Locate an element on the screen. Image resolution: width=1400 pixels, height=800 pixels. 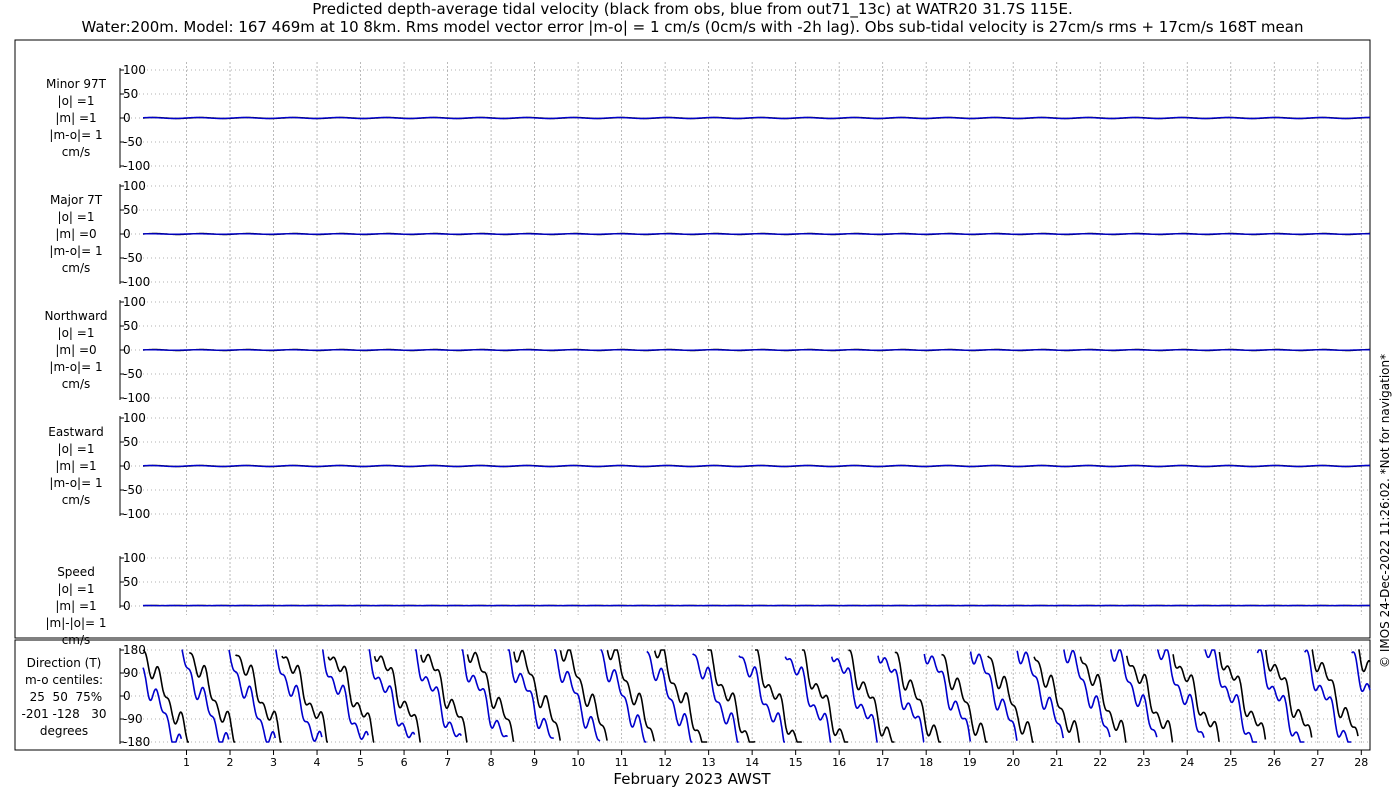
x-tick-label: 24 is located at coordinates (1187, 762).